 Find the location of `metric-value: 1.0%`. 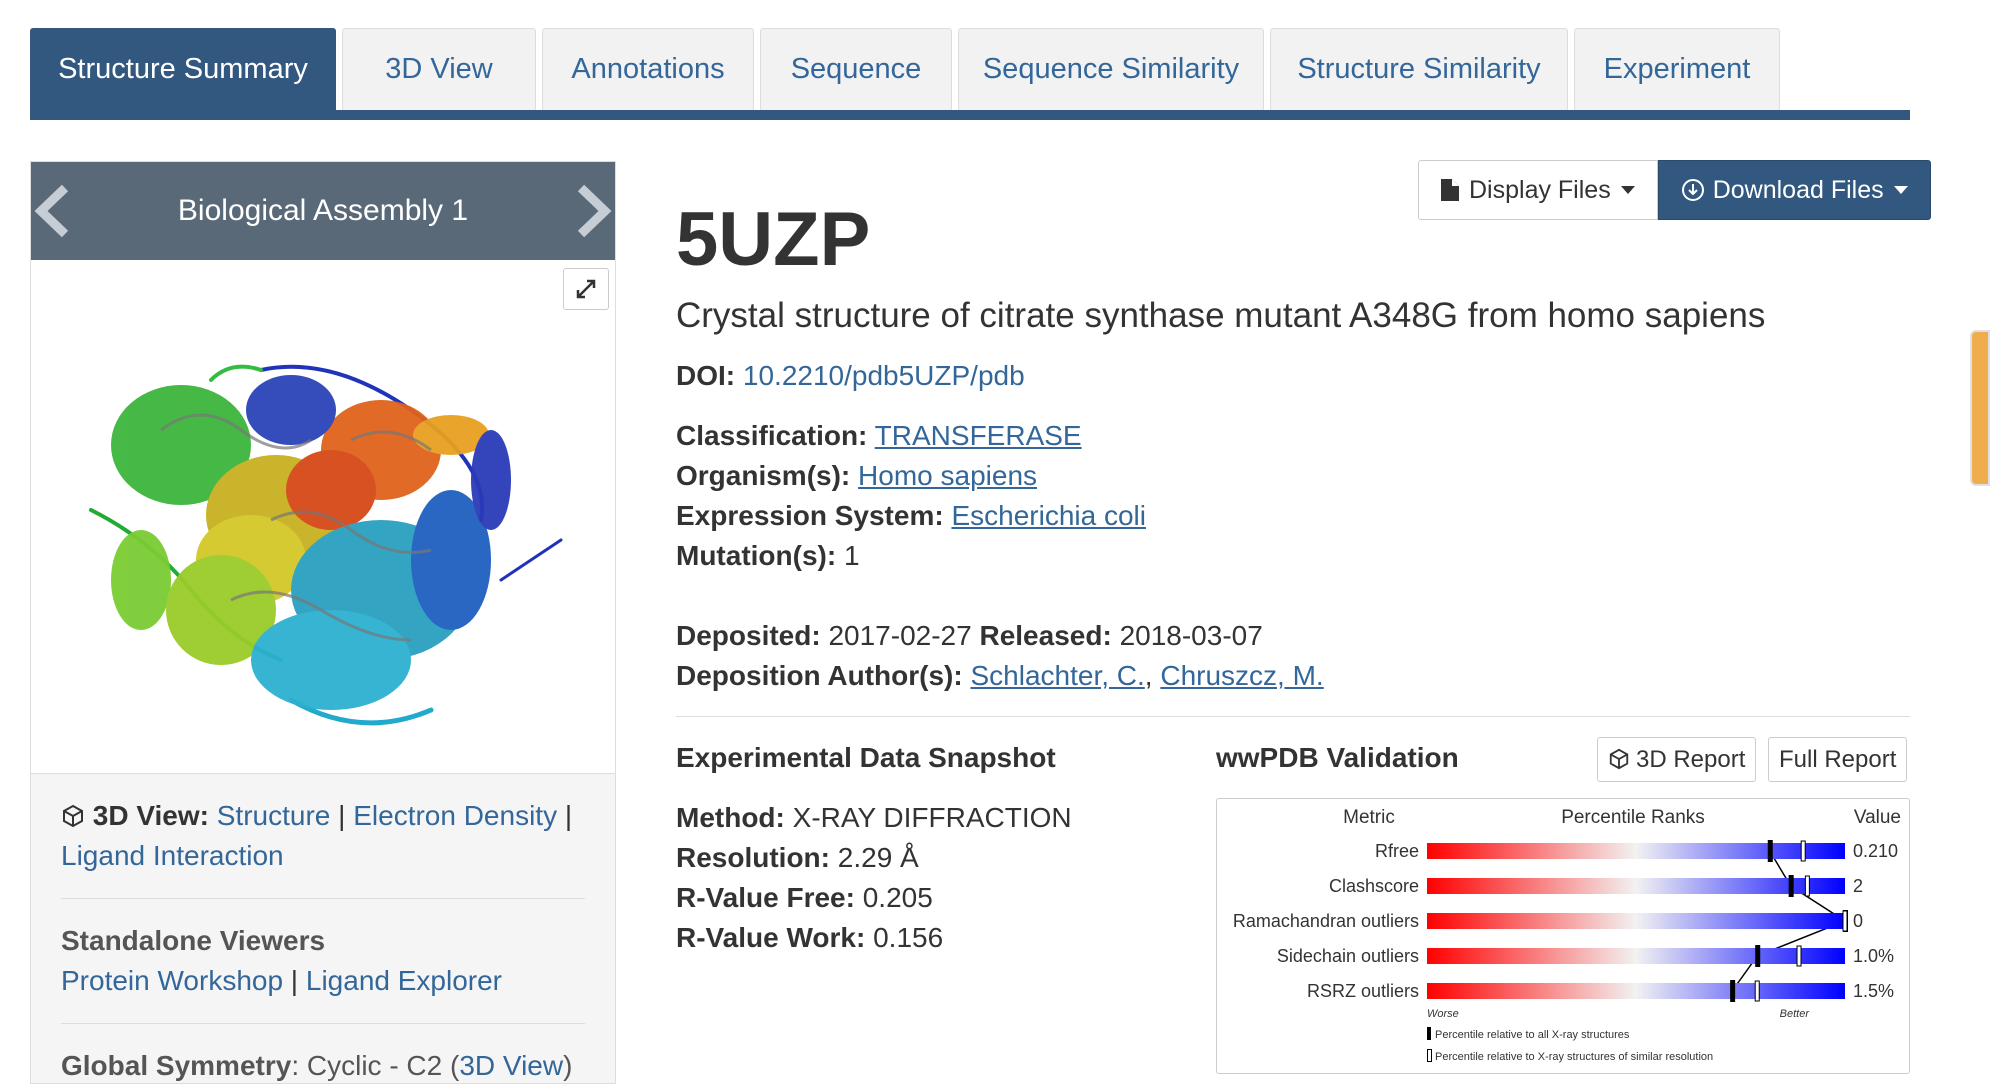

metric-value: 1.0% is located at coordinates (1873, 956).